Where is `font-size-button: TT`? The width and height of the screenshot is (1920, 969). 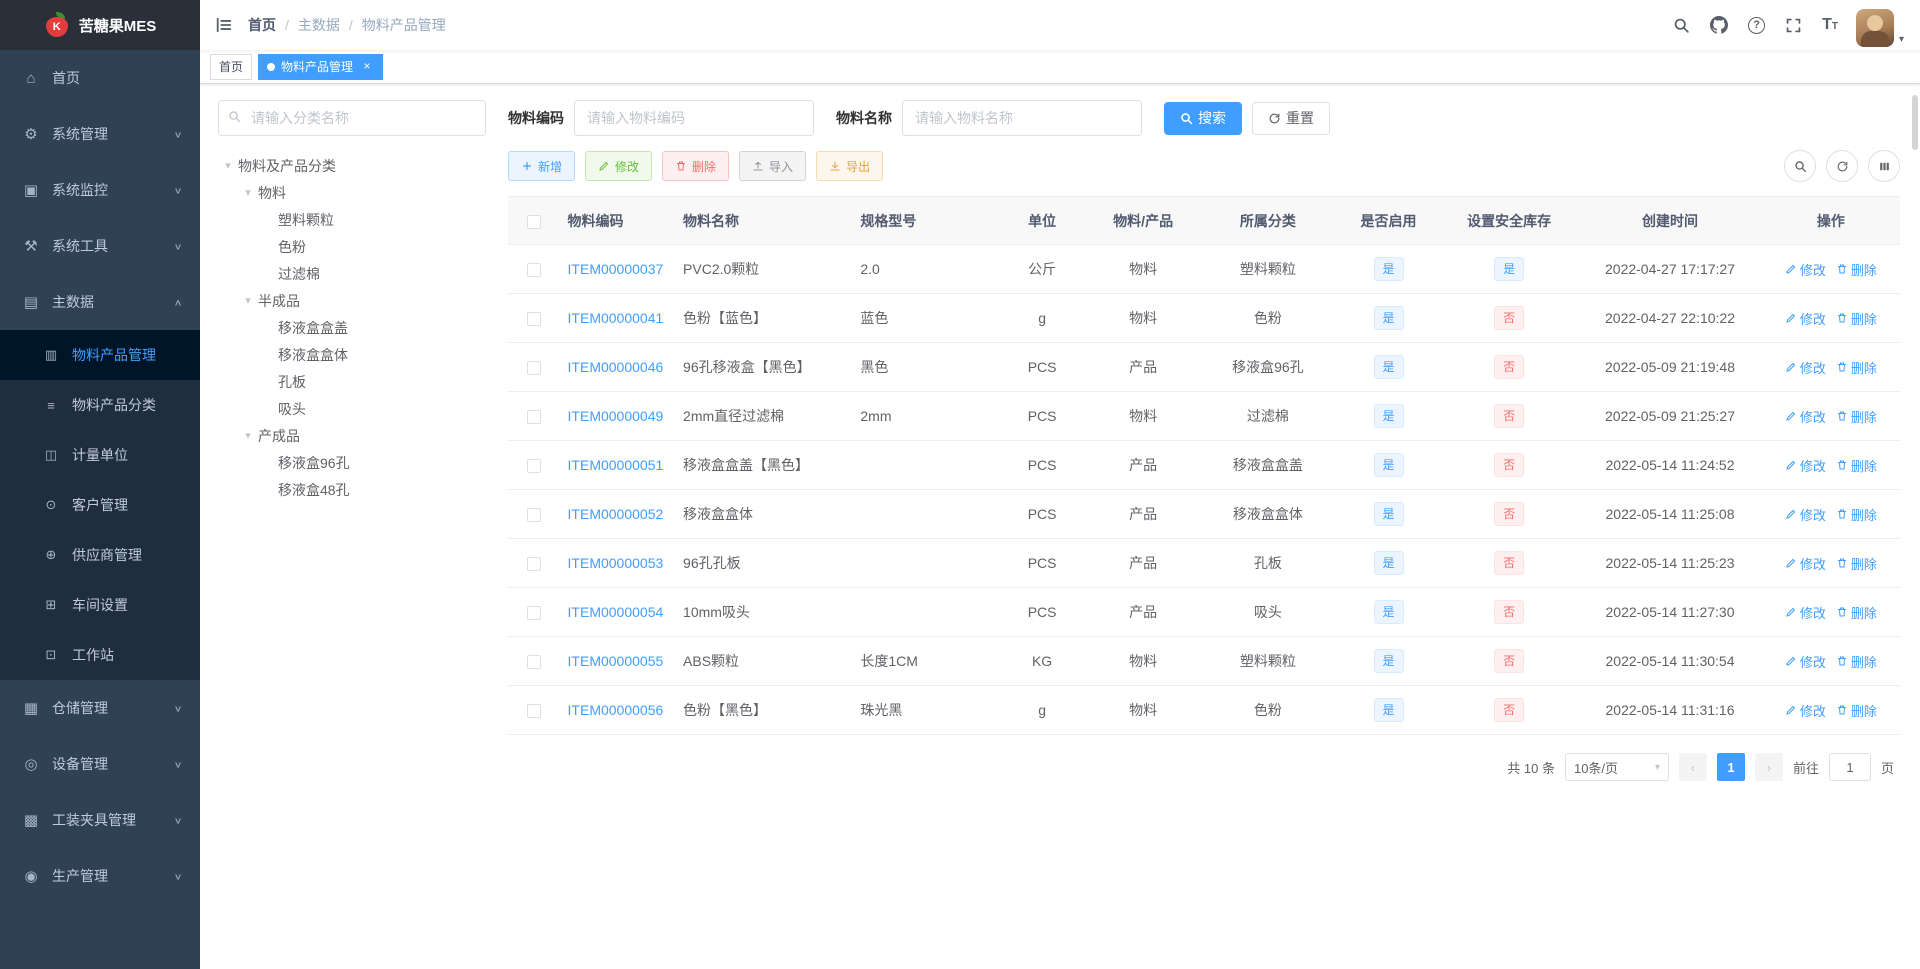
font-size-button: TT is located at coordinates (1830, 25).